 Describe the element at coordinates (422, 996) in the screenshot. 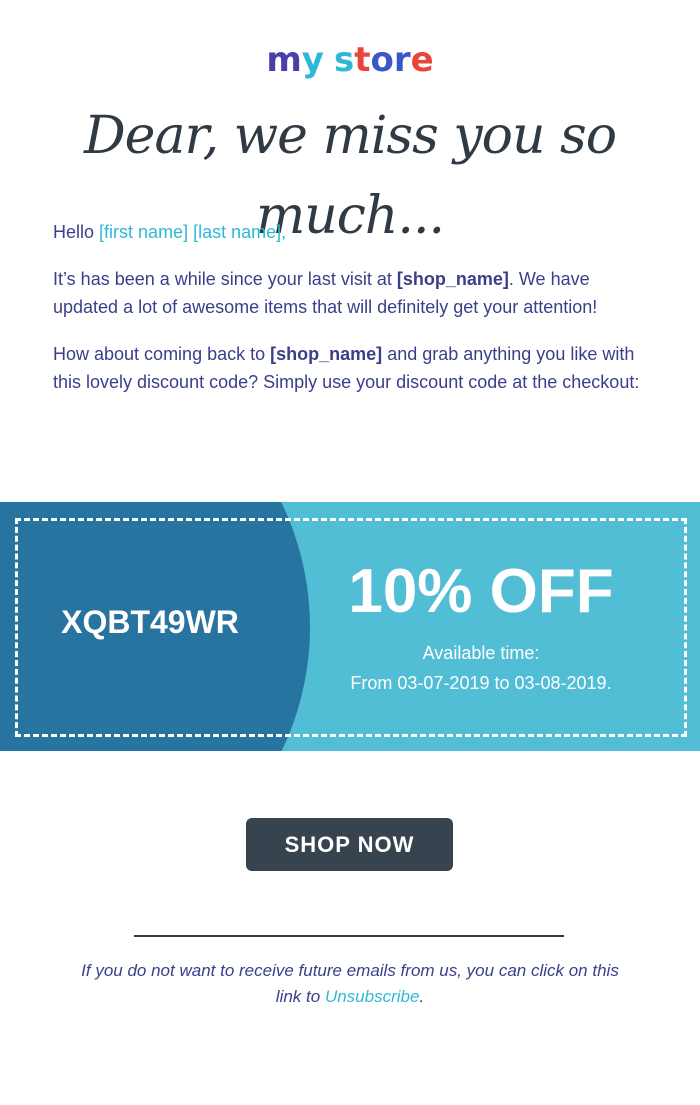

I see `footer-period: .` at that location.